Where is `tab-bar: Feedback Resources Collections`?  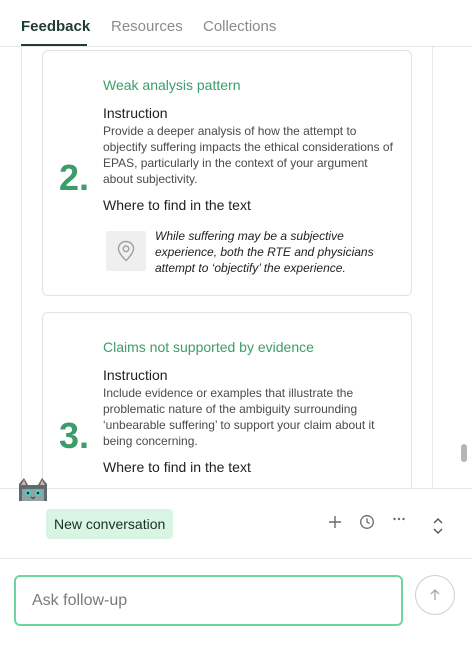 tab-bar: Feedback Resources Collections is located at coordinates (236, 24).